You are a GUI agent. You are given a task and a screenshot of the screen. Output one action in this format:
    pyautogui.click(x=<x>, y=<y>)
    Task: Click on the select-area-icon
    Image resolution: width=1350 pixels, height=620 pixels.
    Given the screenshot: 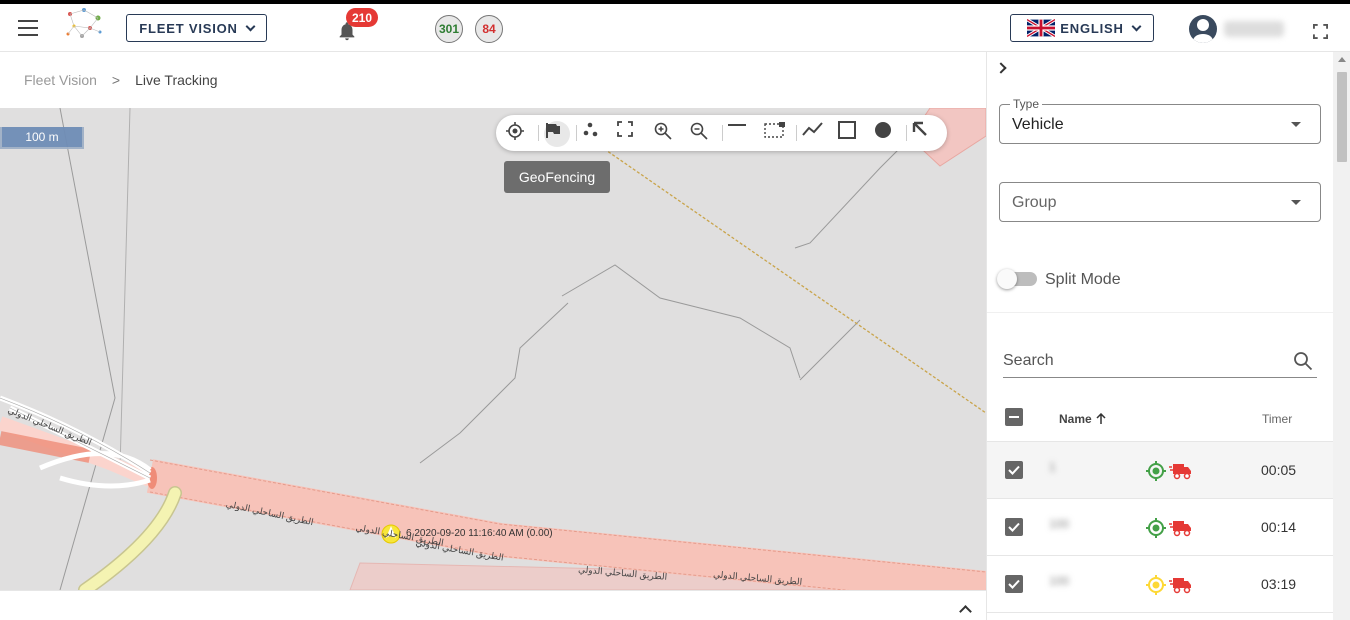 What is the action you would take?
    pyautogui.click(x=774, y=130)
    